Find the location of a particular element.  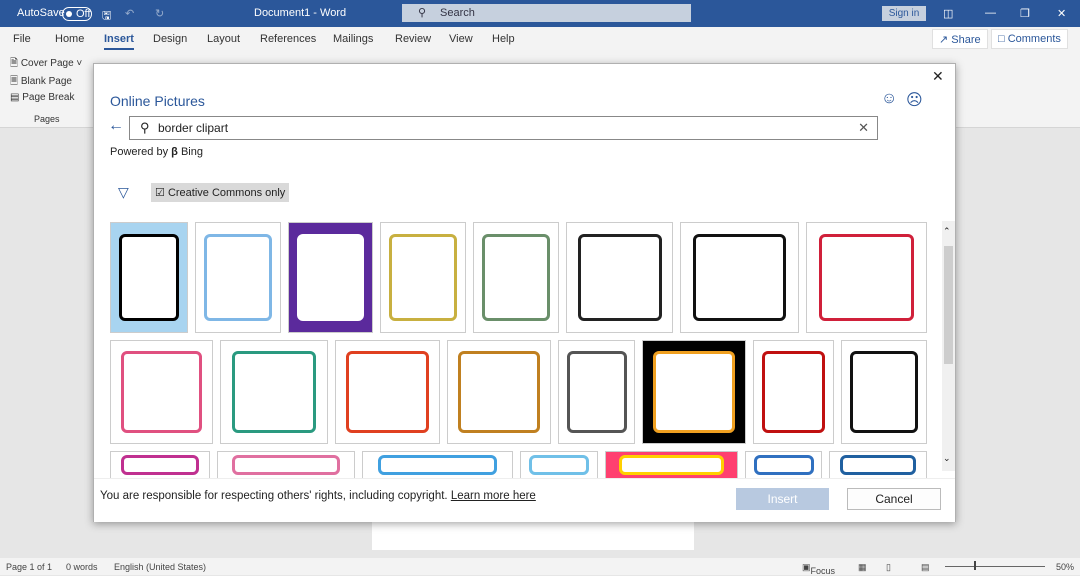

tab-insert: Insert is located at coordinates (119, 41).